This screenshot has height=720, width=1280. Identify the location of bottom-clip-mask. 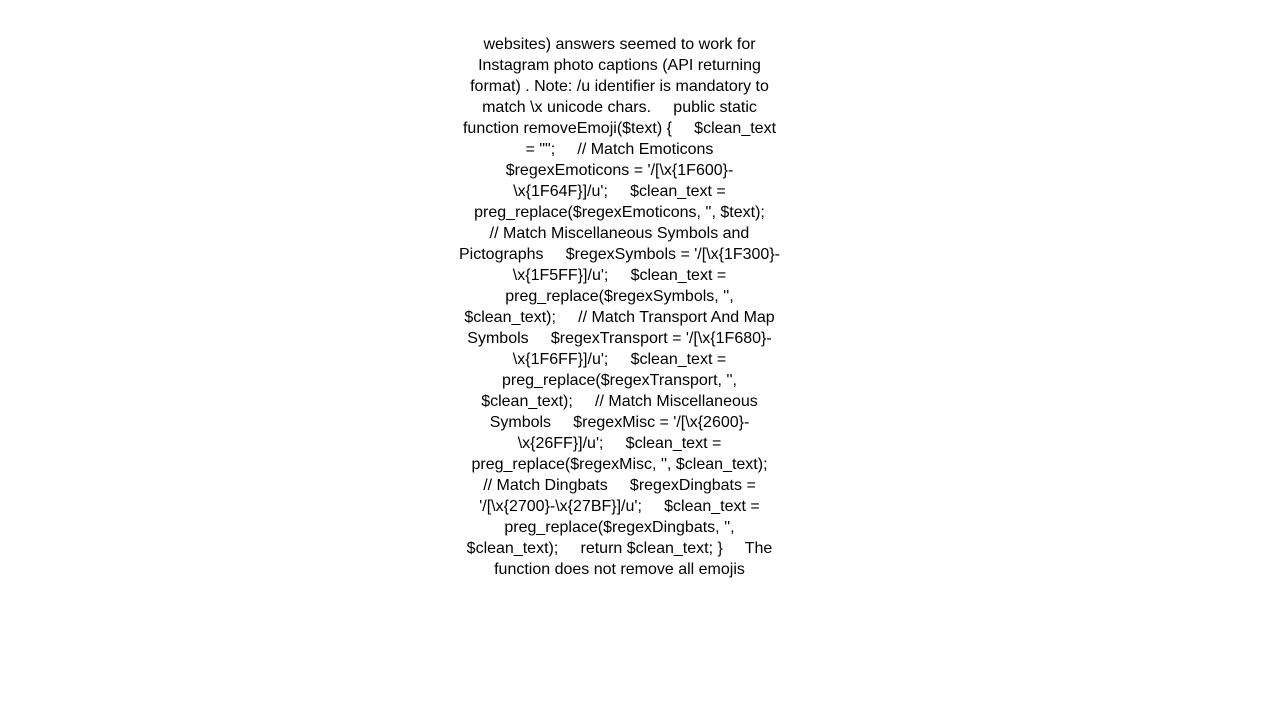
(640, 700).